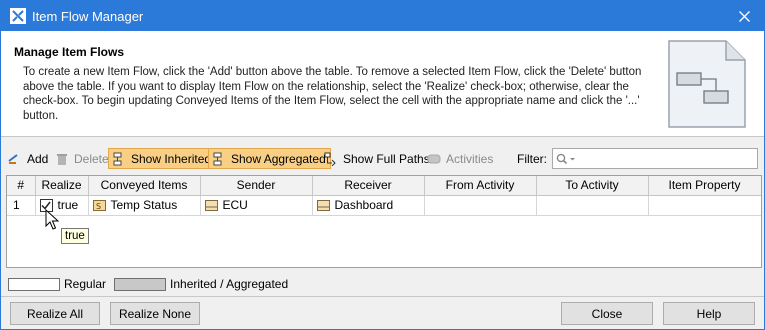 The width and height of the screenshot is (765, 330). What do you see at coordinates (368, 186) in the screenshot?
I see `column-header-receiver: Receiver` at bounding box center [368, 186].